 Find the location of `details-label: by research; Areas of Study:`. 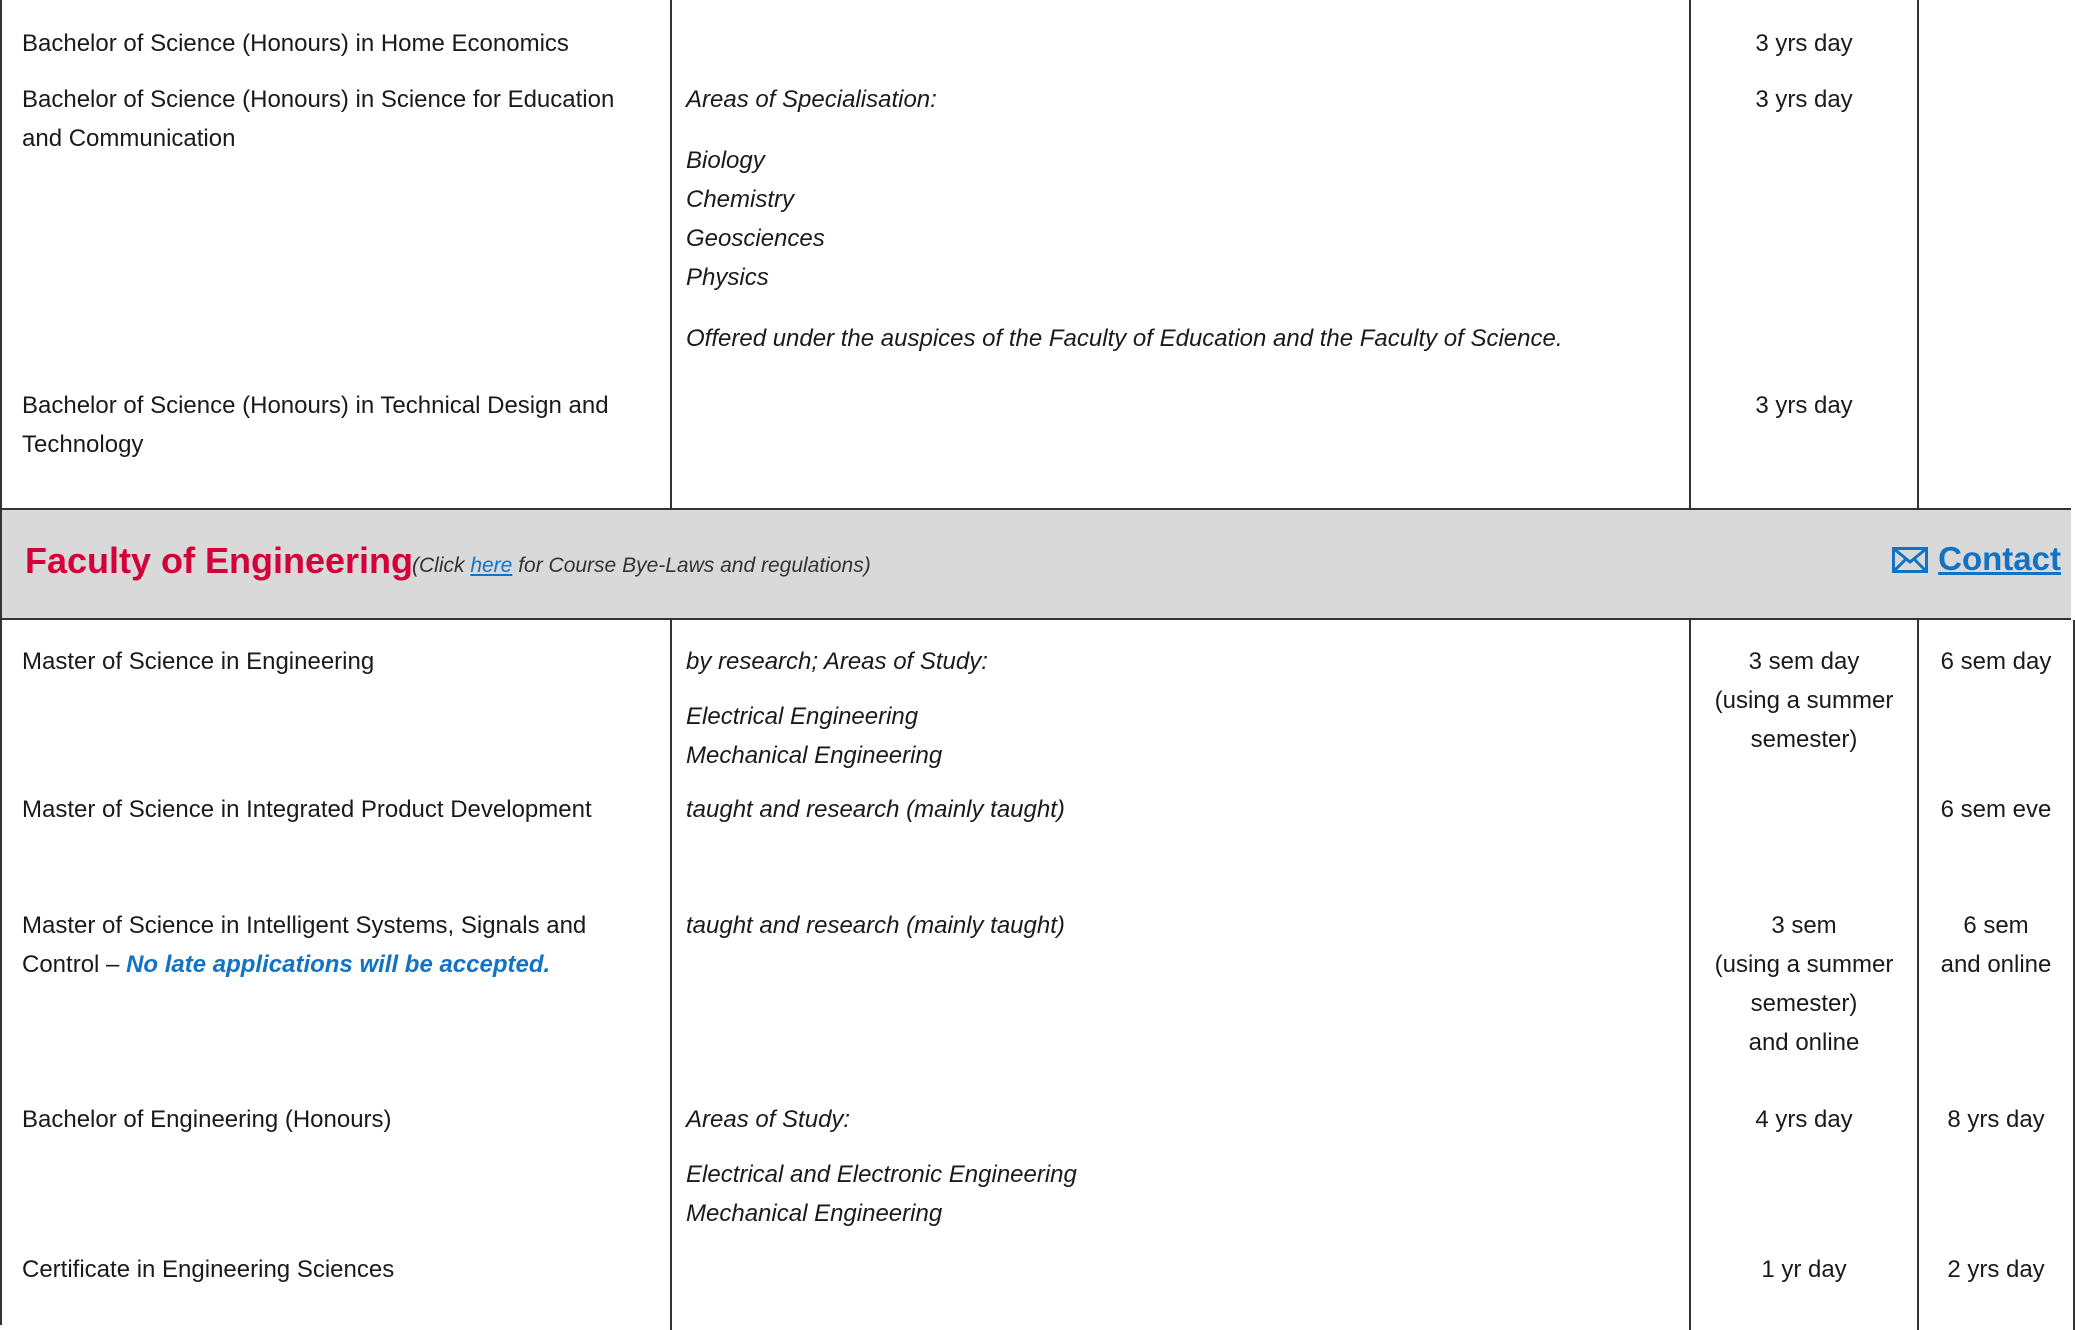

details-label: by research; Areas of Study: is located at coordinates (837, 661).